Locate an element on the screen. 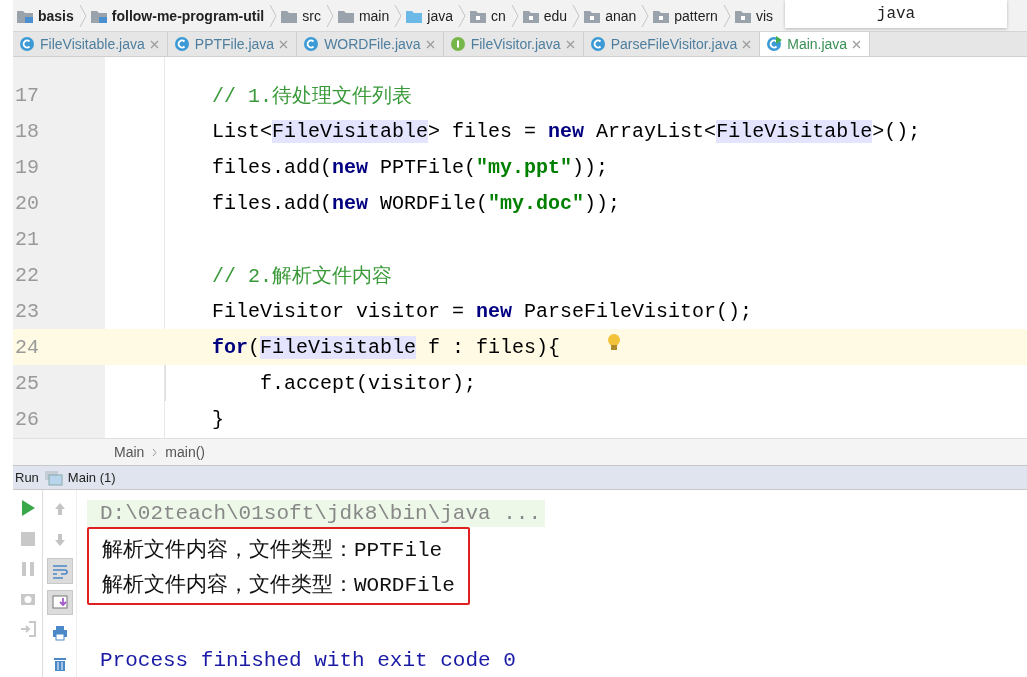 This screenshot has height=677, width=1027. line-number: 24 is located at coordinates (27, 347).